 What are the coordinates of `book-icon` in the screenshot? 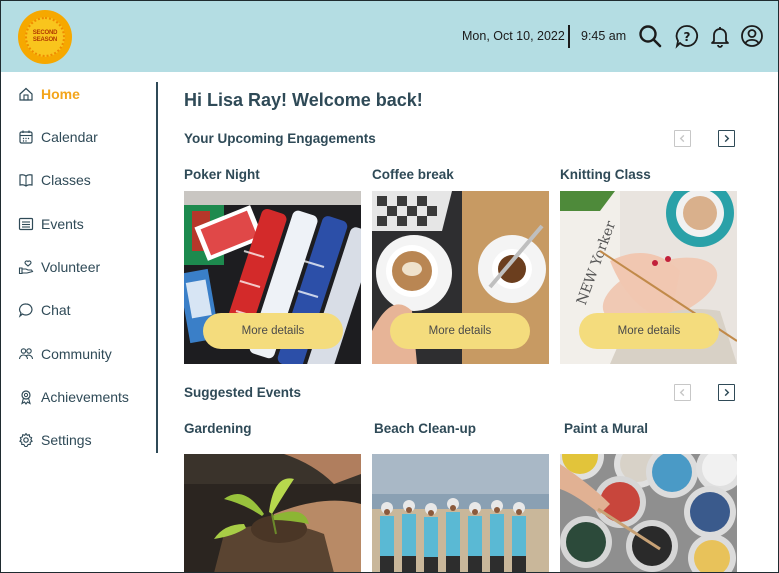 It's located at (26, 180).